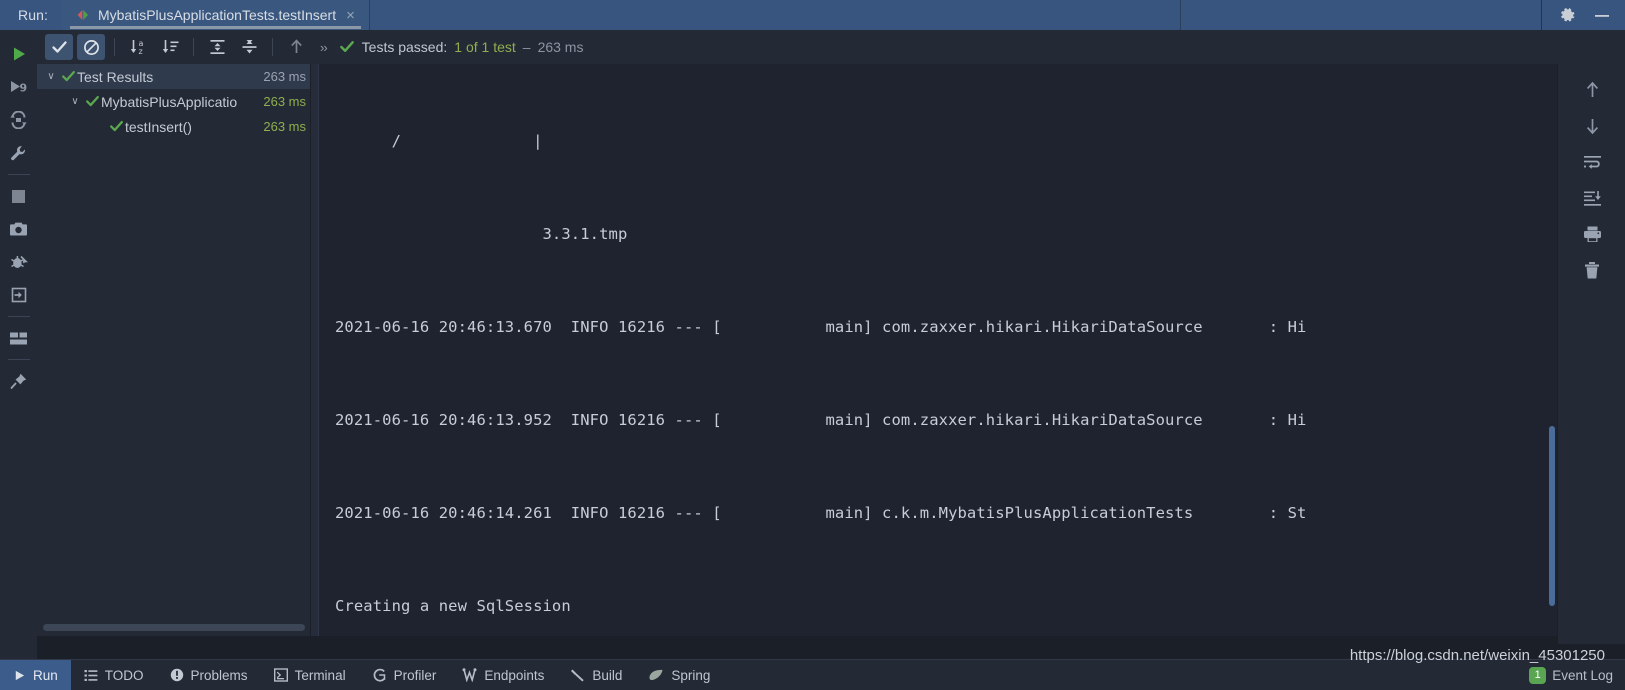 The image size is (1625, 690). I want to click on statusbar-tab-label: Spring, so click(691, 675).